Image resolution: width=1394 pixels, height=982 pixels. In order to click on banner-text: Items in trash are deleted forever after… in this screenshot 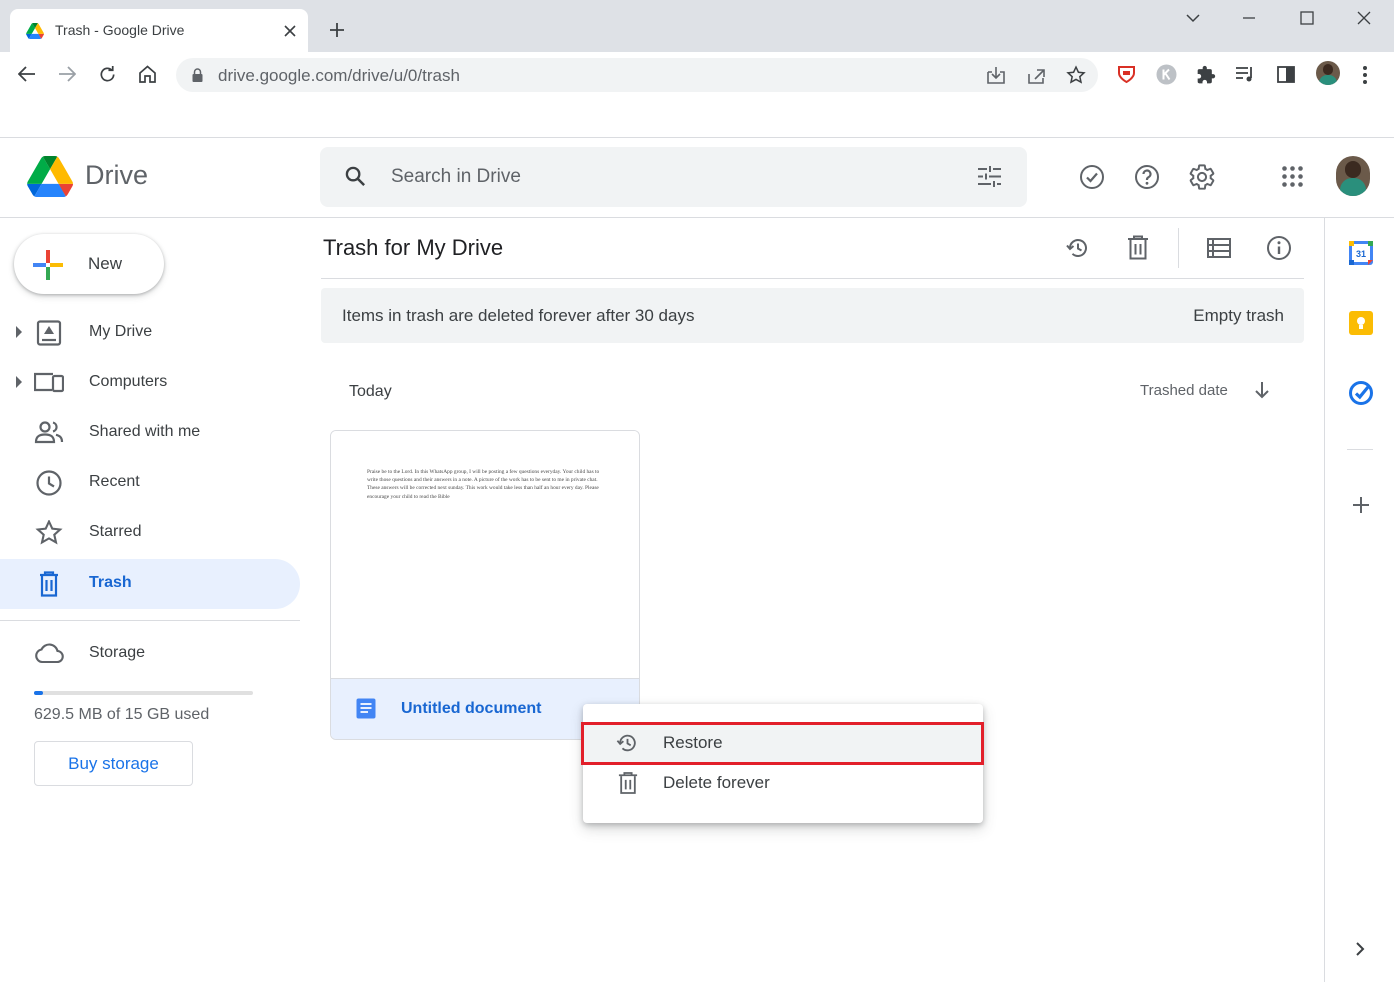, I will do `click(518, 315)`.